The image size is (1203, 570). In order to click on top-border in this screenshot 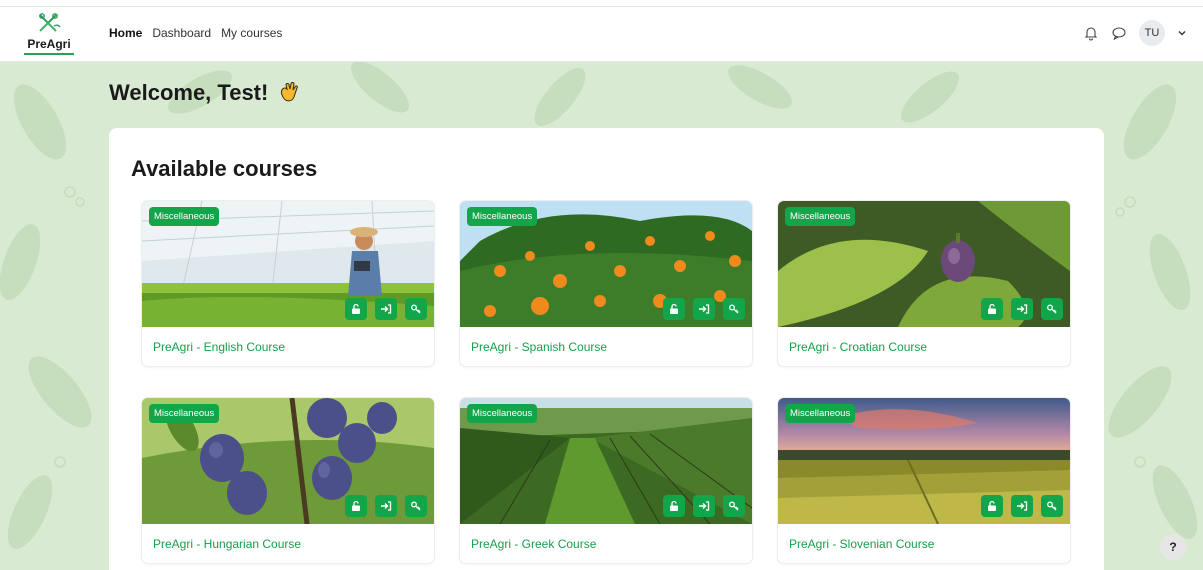, I will do `click(601, 3)`.